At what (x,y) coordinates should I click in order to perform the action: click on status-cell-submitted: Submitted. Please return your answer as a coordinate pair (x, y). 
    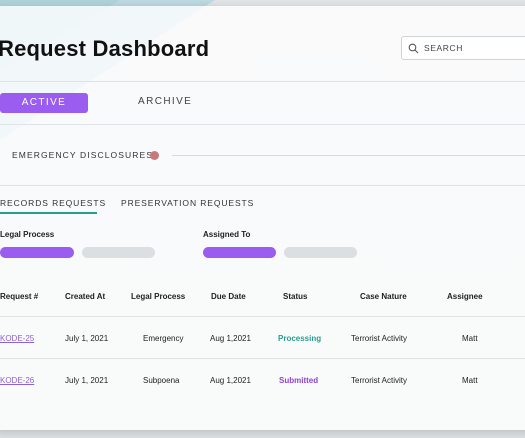
    Looking at the image, I should click on (299, 380).